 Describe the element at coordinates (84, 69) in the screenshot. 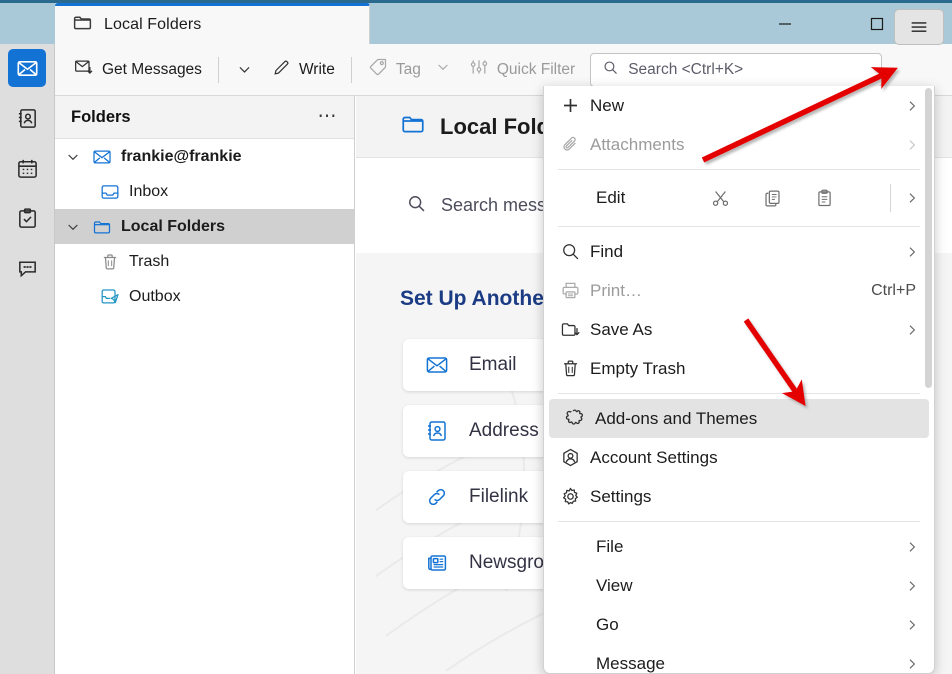

I see `get-messages-icon` at that location.